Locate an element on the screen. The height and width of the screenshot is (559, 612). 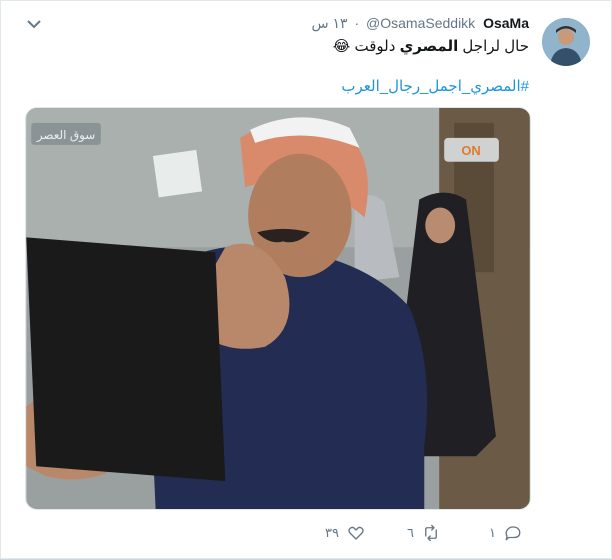
tweet-header: OsaMa @OsamaSeddikk · ١٣ س is located at coordinates (420, 23).